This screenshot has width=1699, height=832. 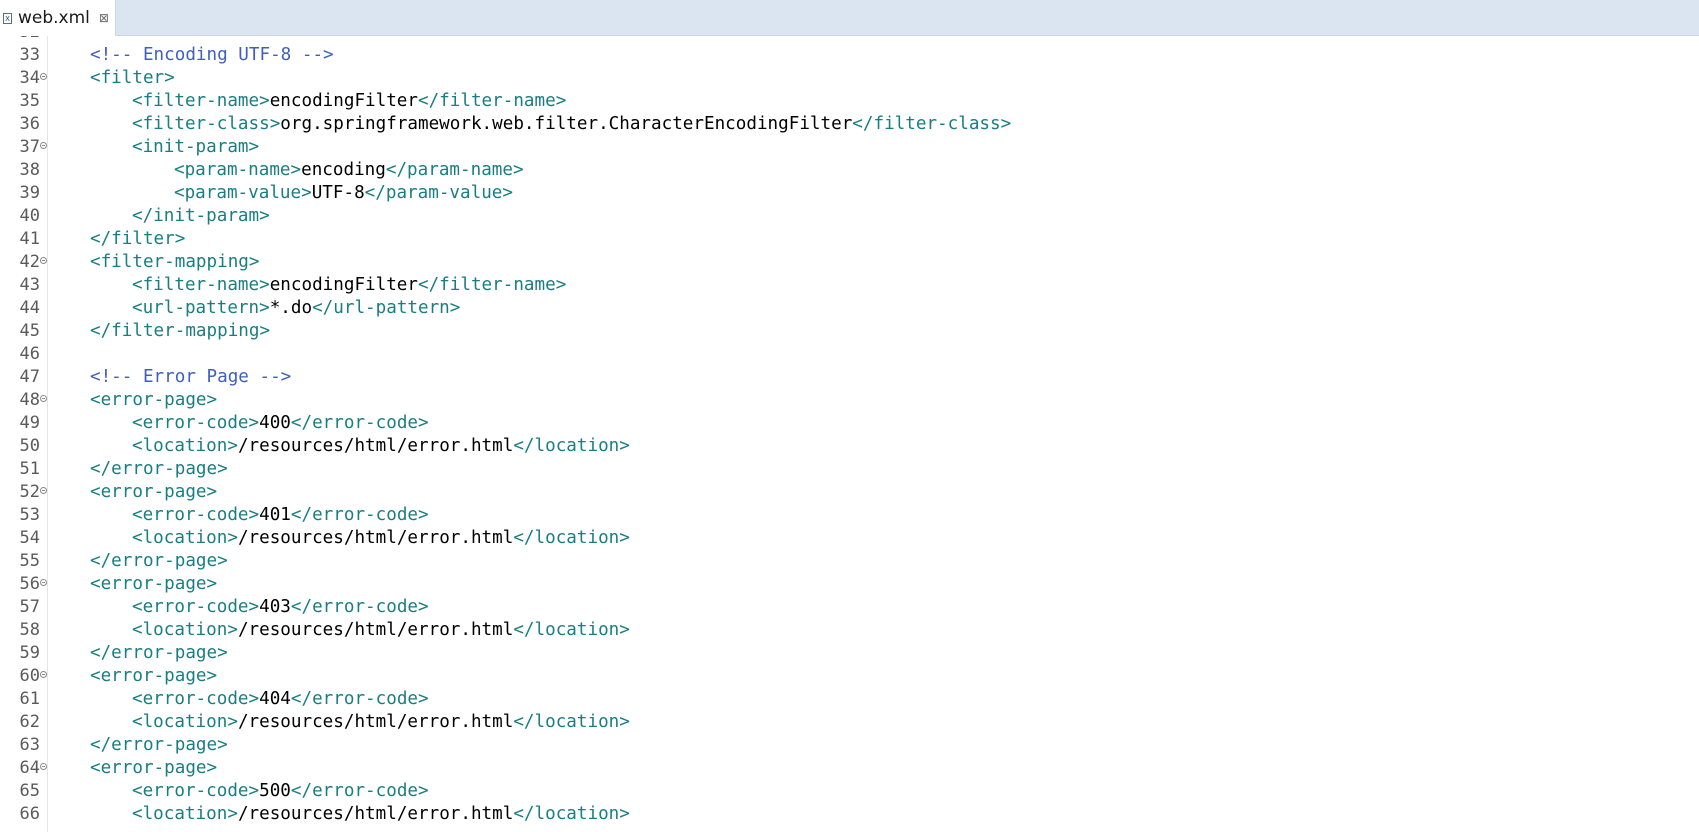 What do you see at coordinates (849, 607) in the screenshot?
I see `code-line: 57 <error-code>403</error-code>` at bounding box center [849, 607].